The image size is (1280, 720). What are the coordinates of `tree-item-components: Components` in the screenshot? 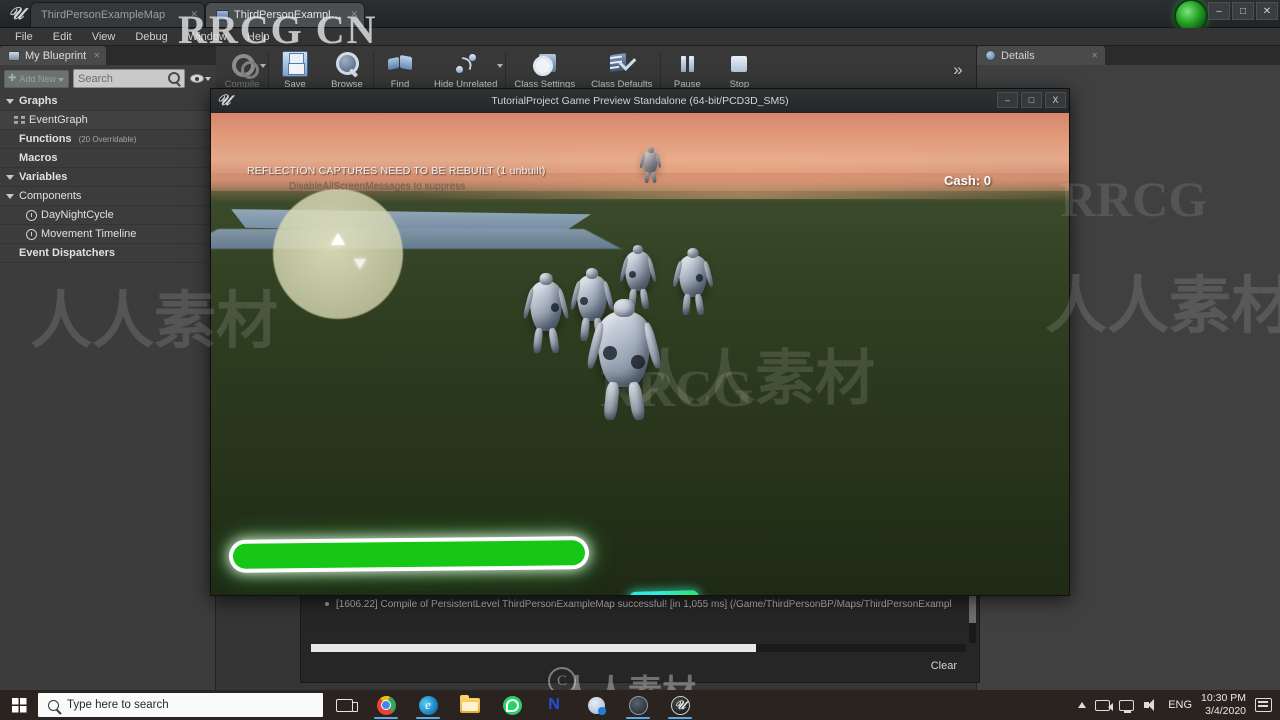 It's located at (108, 196).